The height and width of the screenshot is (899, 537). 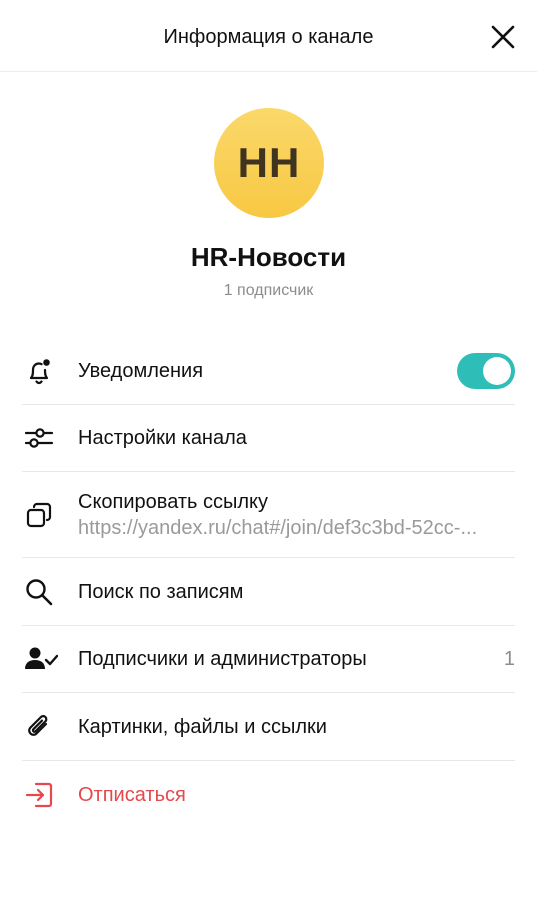 What do you see at coordinates (268, 290) in the screenshot?
I see `subscriber-count: 1 подписчик` at bounding box center [268, 290].